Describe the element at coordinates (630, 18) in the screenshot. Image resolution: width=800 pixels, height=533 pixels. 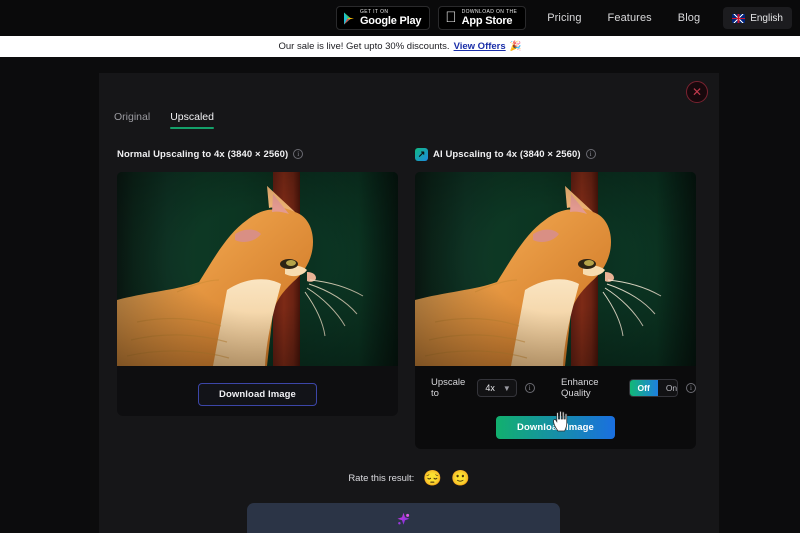
I see `nav-link-features: Features` at that location.